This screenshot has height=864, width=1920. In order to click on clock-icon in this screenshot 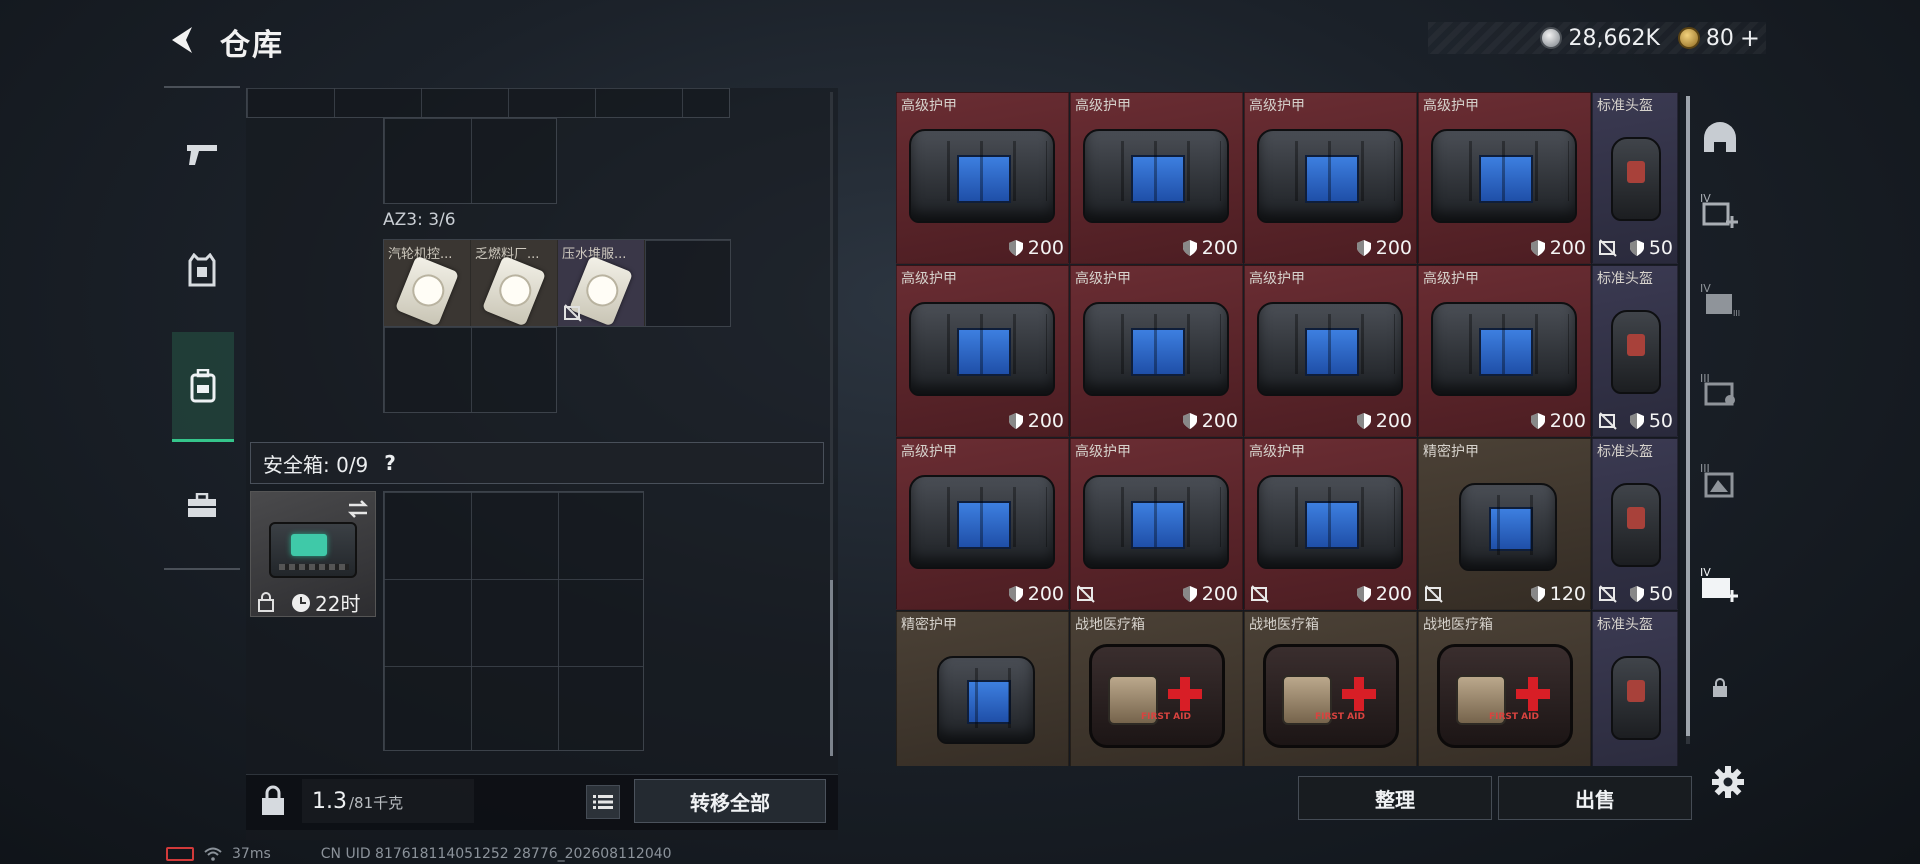, I will do `click(301, 602)`.